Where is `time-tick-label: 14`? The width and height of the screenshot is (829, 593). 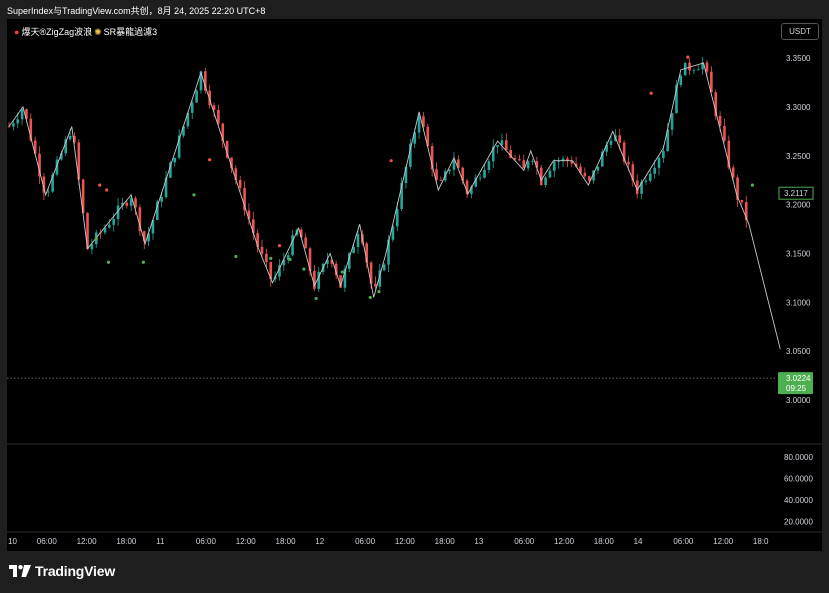 time-tick-label: 14 is located at coordinates (638, 541).